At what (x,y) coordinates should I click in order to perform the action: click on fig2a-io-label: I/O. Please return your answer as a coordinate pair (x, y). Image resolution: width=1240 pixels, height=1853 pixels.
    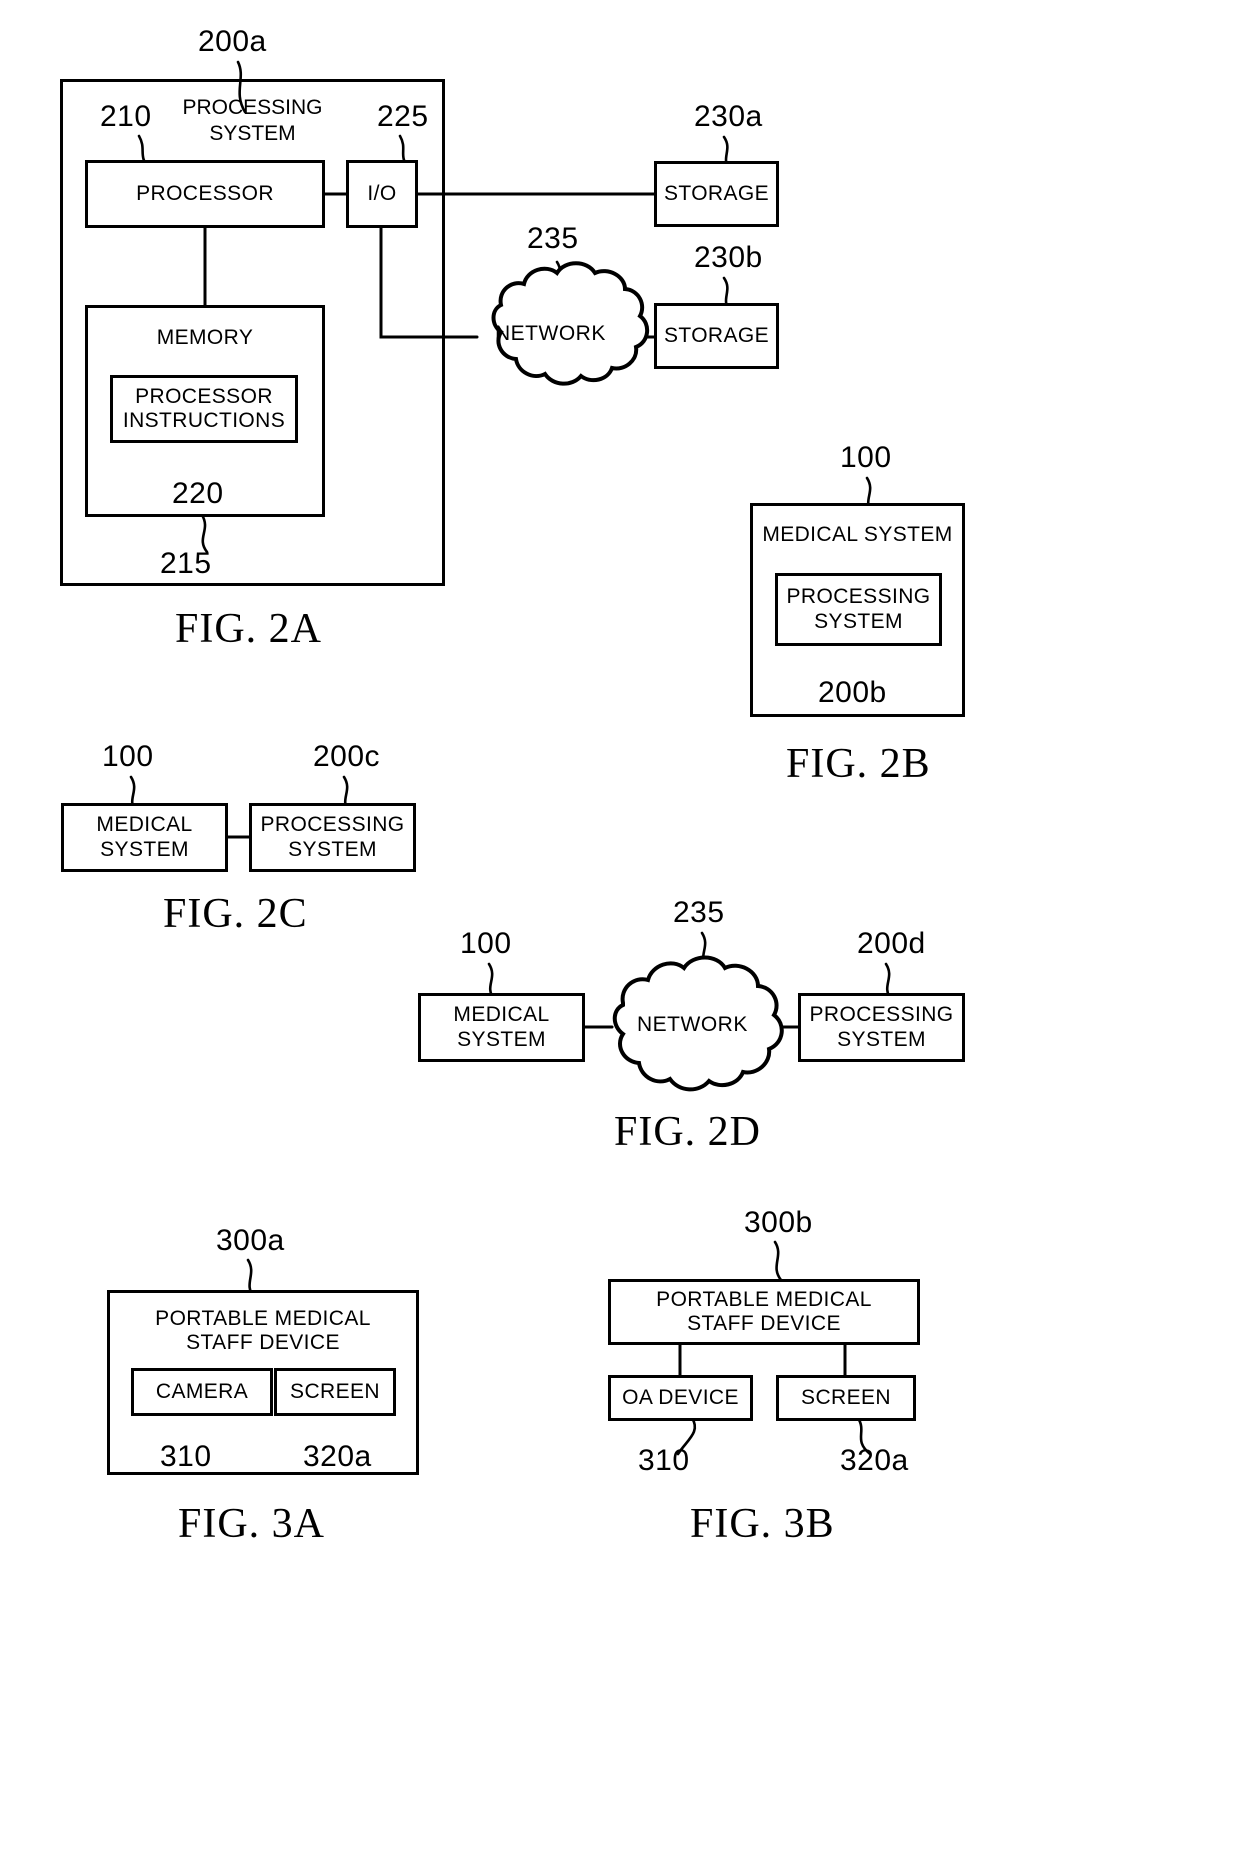
    Looking at the image, I should click on (382, 193).